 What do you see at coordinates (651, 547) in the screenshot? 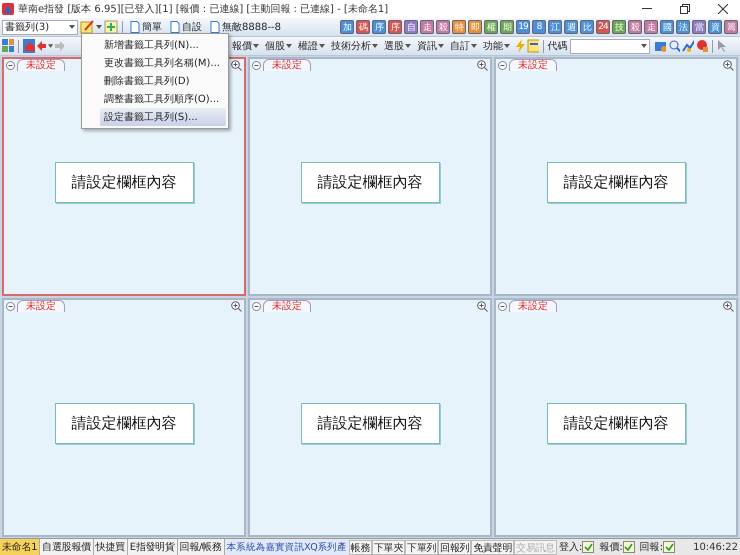
I see `status-label: 回報:` at bounding box center [651, 547].